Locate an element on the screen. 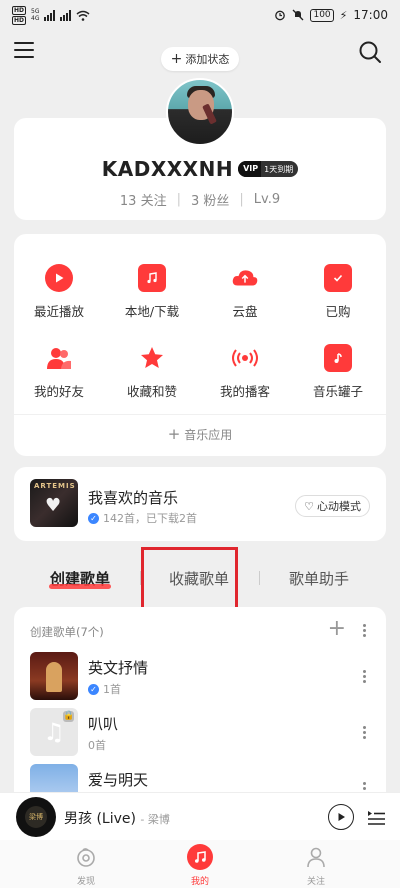  wifi-icon is located at coordinates (83, 15).